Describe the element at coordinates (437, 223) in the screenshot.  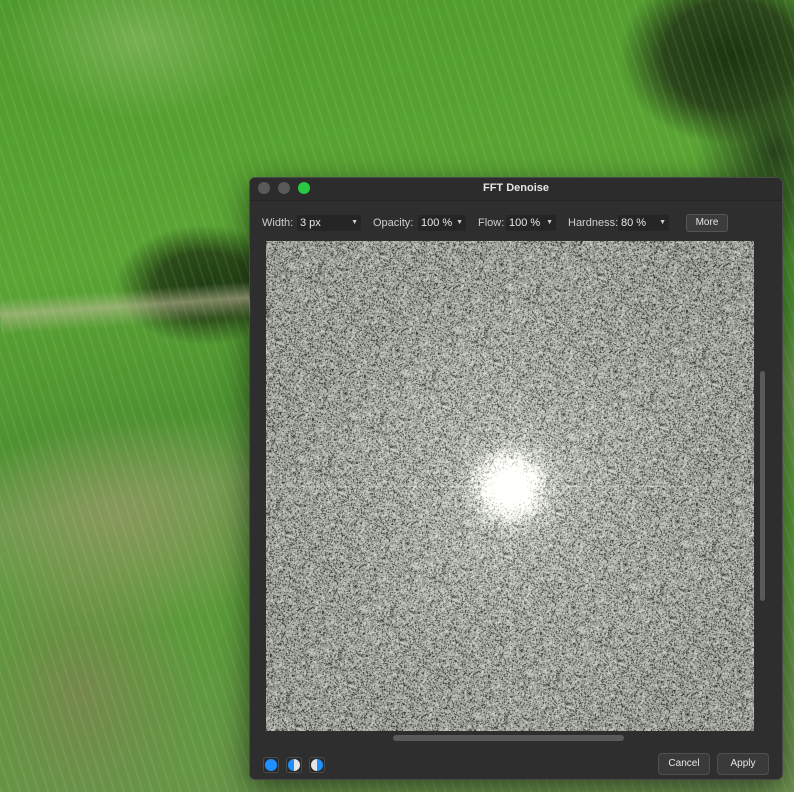
I see `opacity-value: 100 %` at that location.